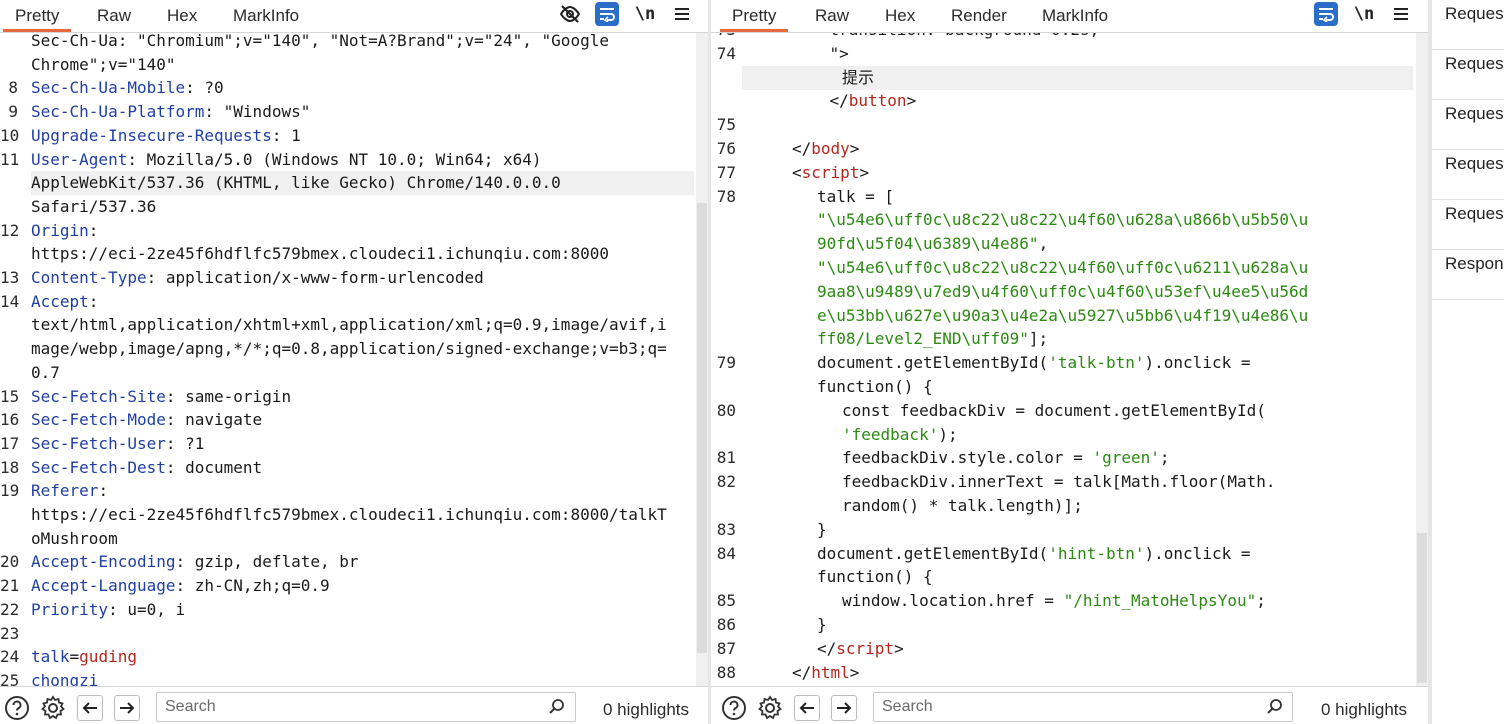 The height and width of the screenshot is (724, 1504). I want to click on code-line: 74 ">, so click(1062, 54).